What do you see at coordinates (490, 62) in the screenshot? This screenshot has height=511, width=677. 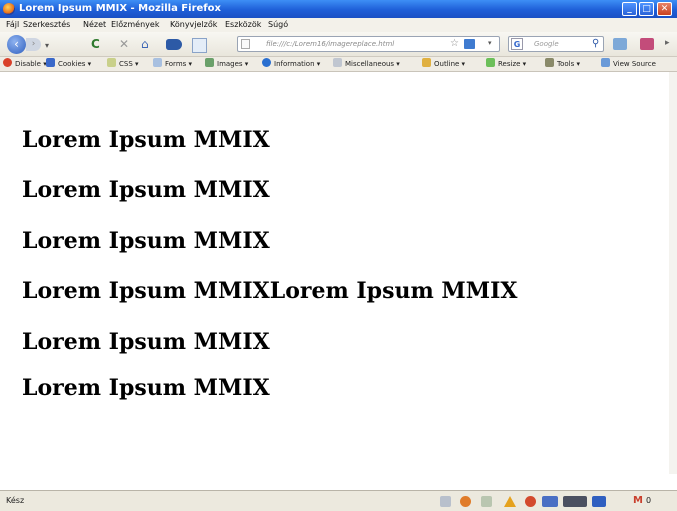 I see `resize-icon` at bounding box center [490, 62].